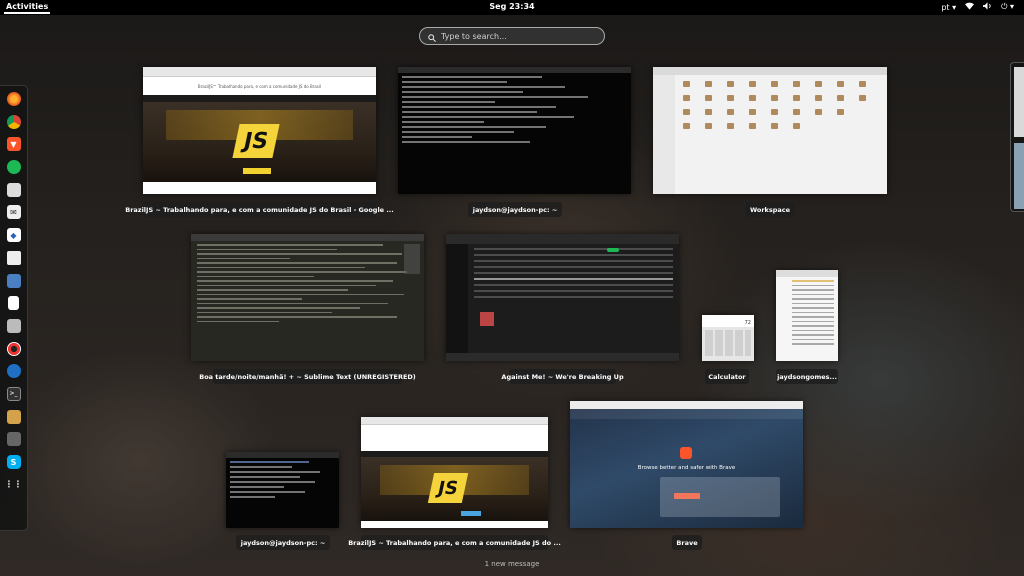 The image size is (1024, 576). Describe the element at coordinates (13, 144) in the screenshot. I see `brave-icon: ▼` at that location.